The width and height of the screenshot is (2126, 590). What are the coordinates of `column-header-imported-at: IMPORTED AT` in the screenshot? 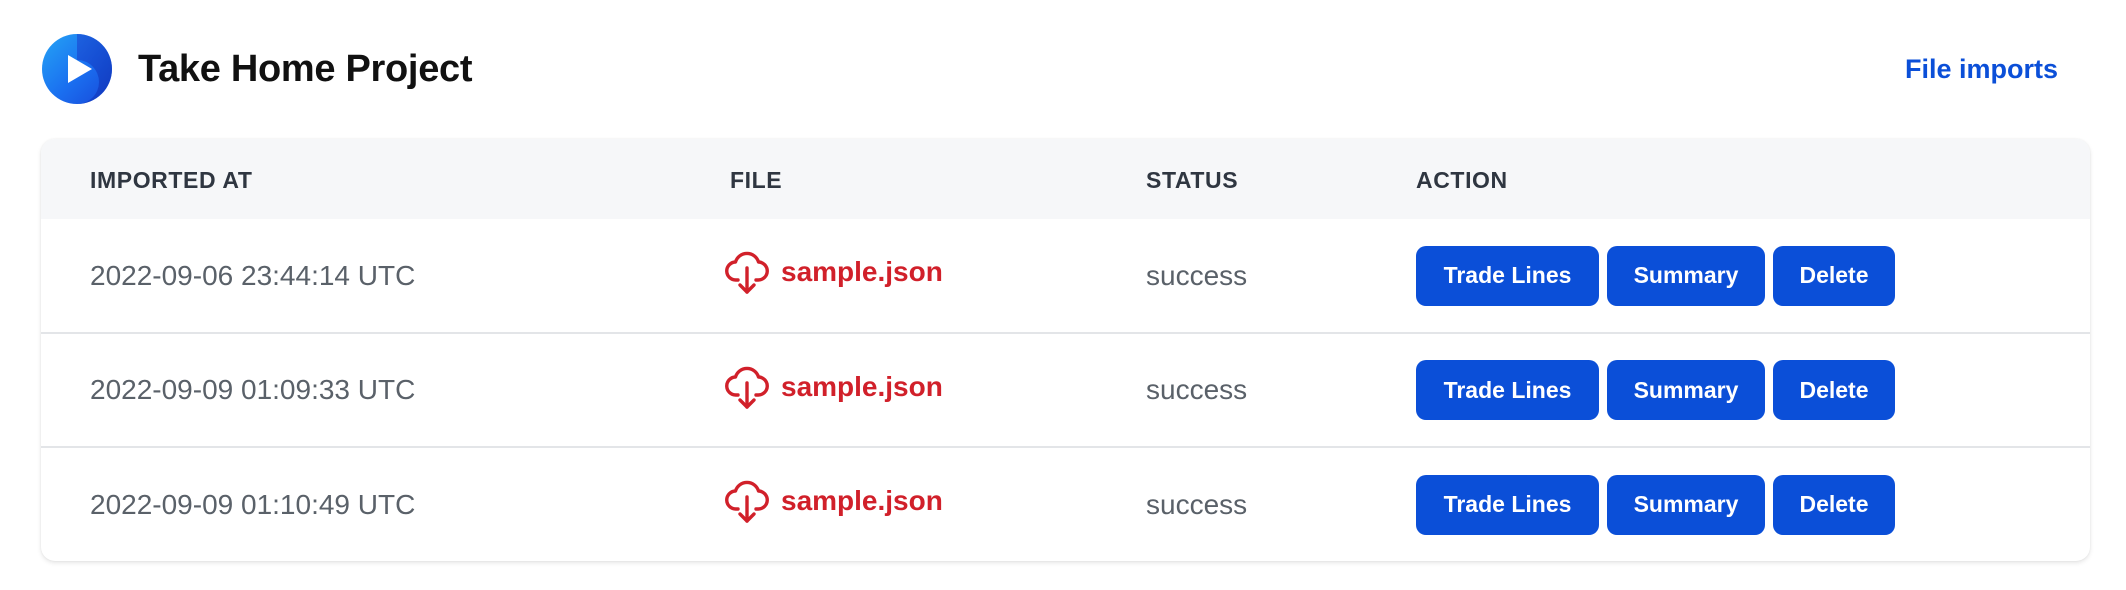 It's located at (171, 179).